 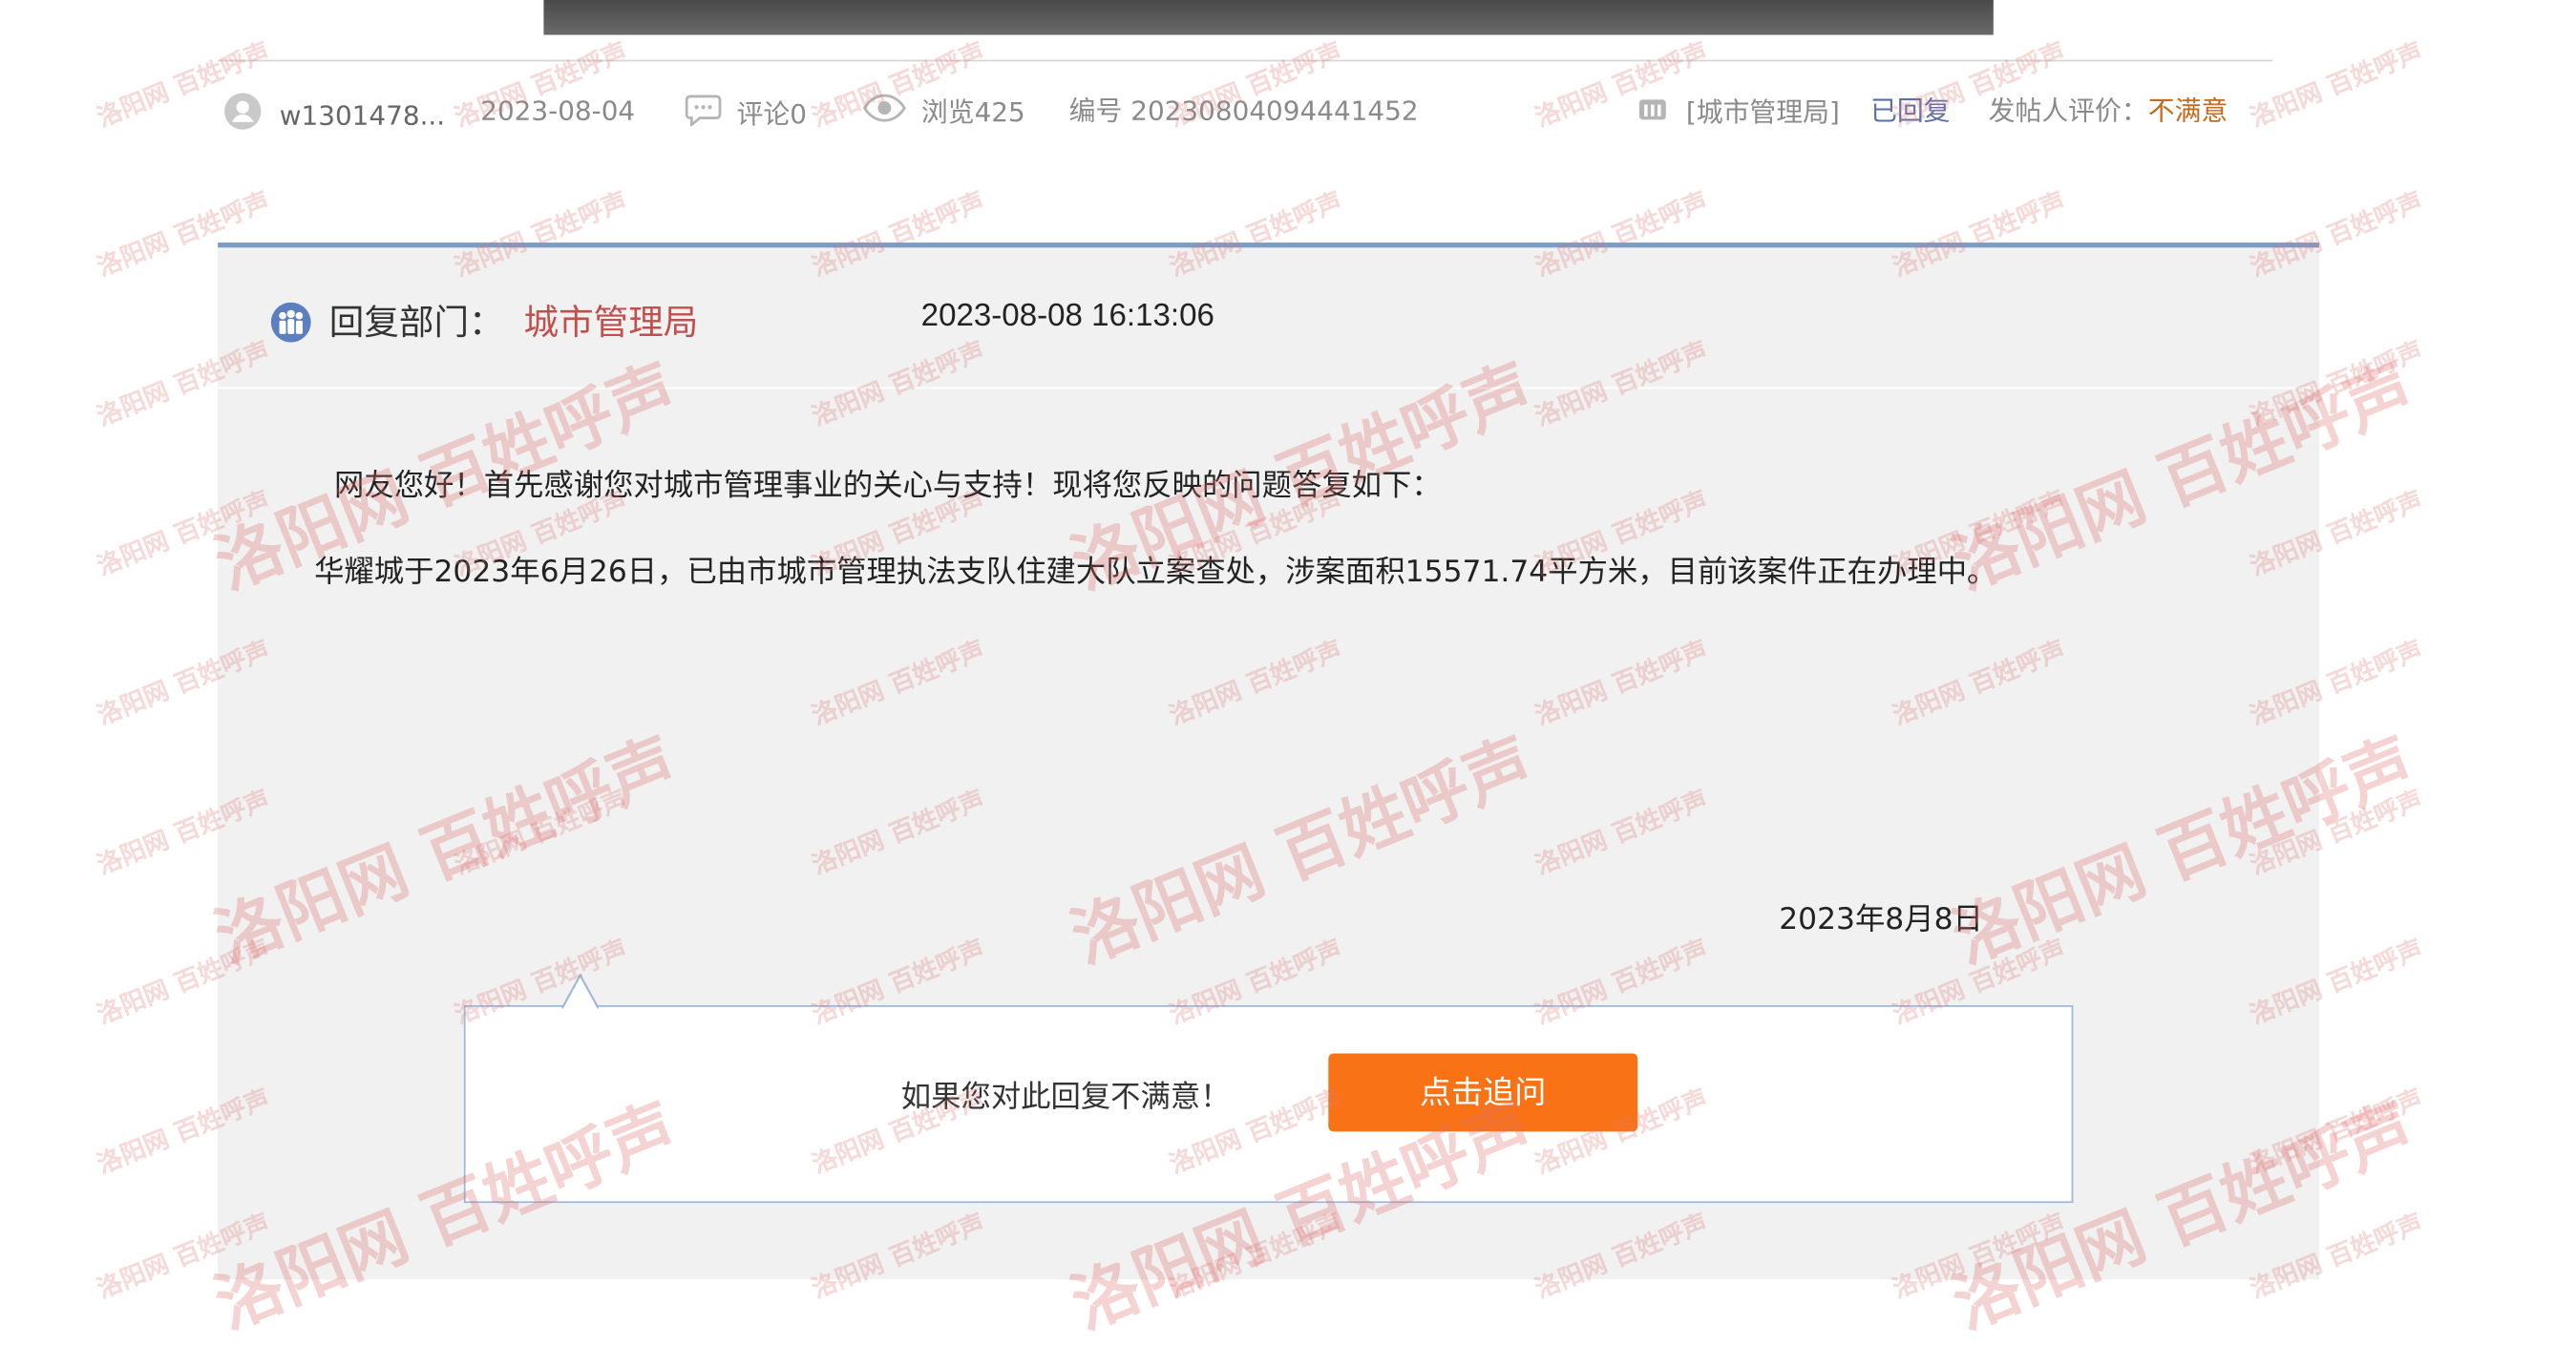 I want to click on followup-box: 如果您对此回复不满意！ 点击追问, so click(x=1268, y=1088).